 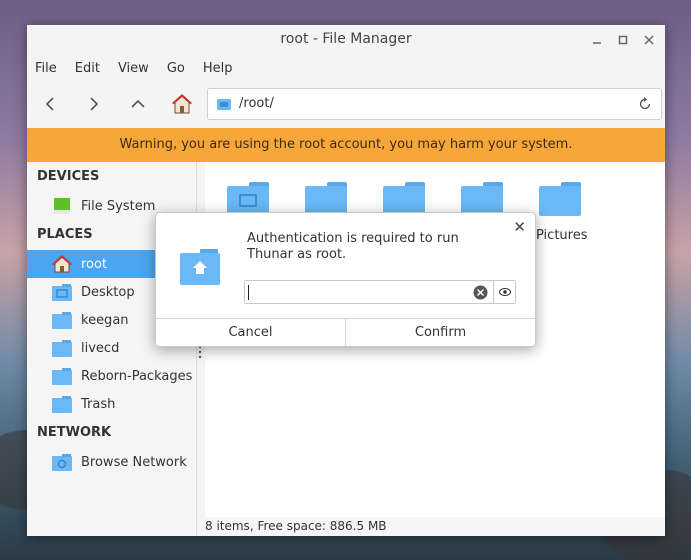 I want to click on desktop-icon, so click(x=248, y=200).